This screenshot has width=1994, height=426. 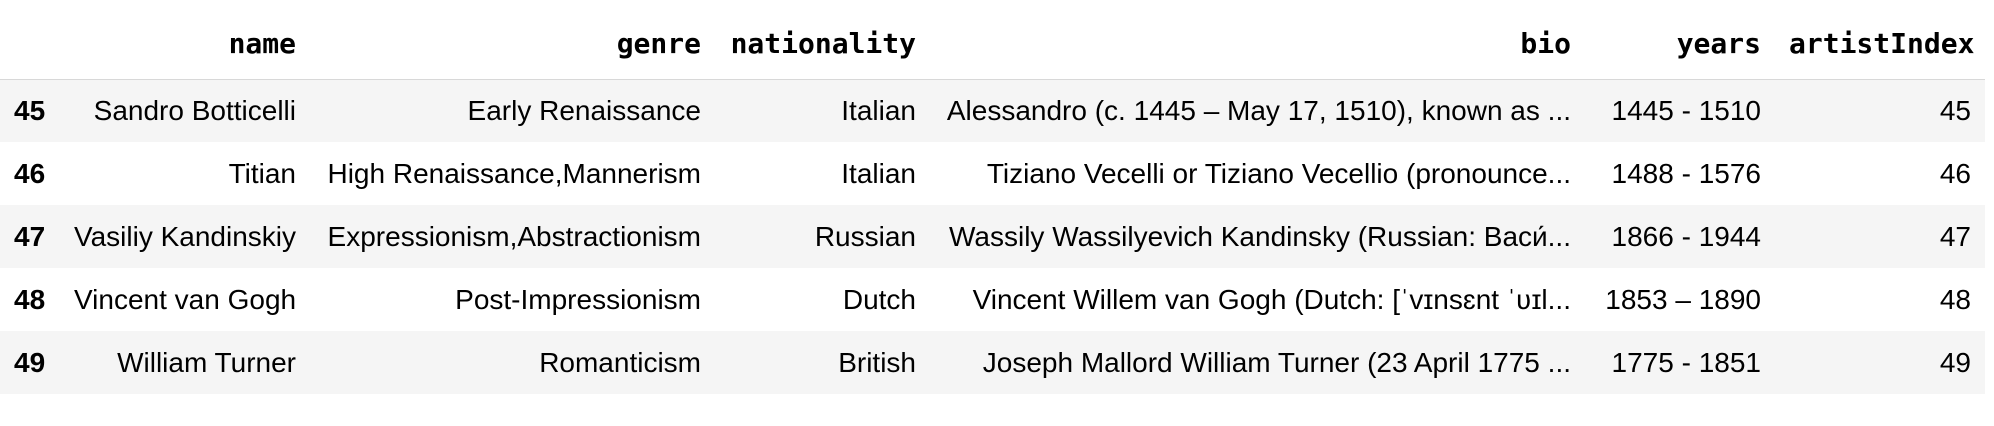 What do you see at coordinates (30, 236) in the screenshot?
I see `row-index: 47` at bounding box center [30, 236].